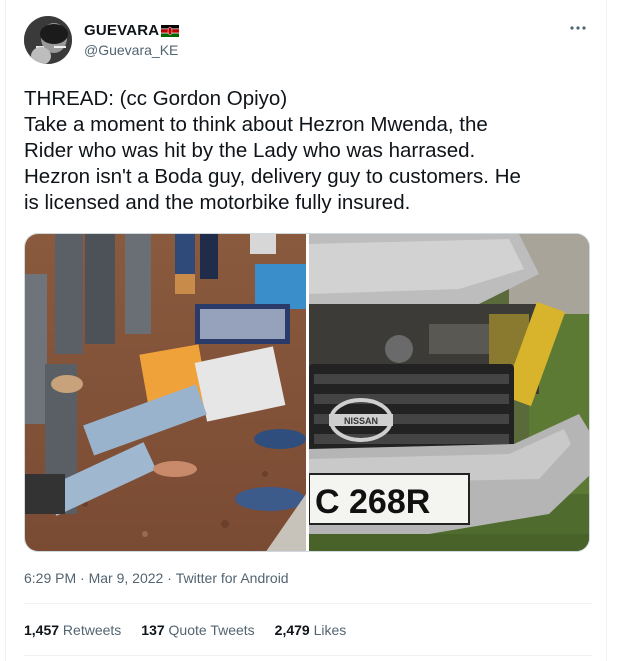 This screenshot has height=661, width=619. I want to click on tweet-header: GUEVARA @Guevara_KE, so click(309, 41).